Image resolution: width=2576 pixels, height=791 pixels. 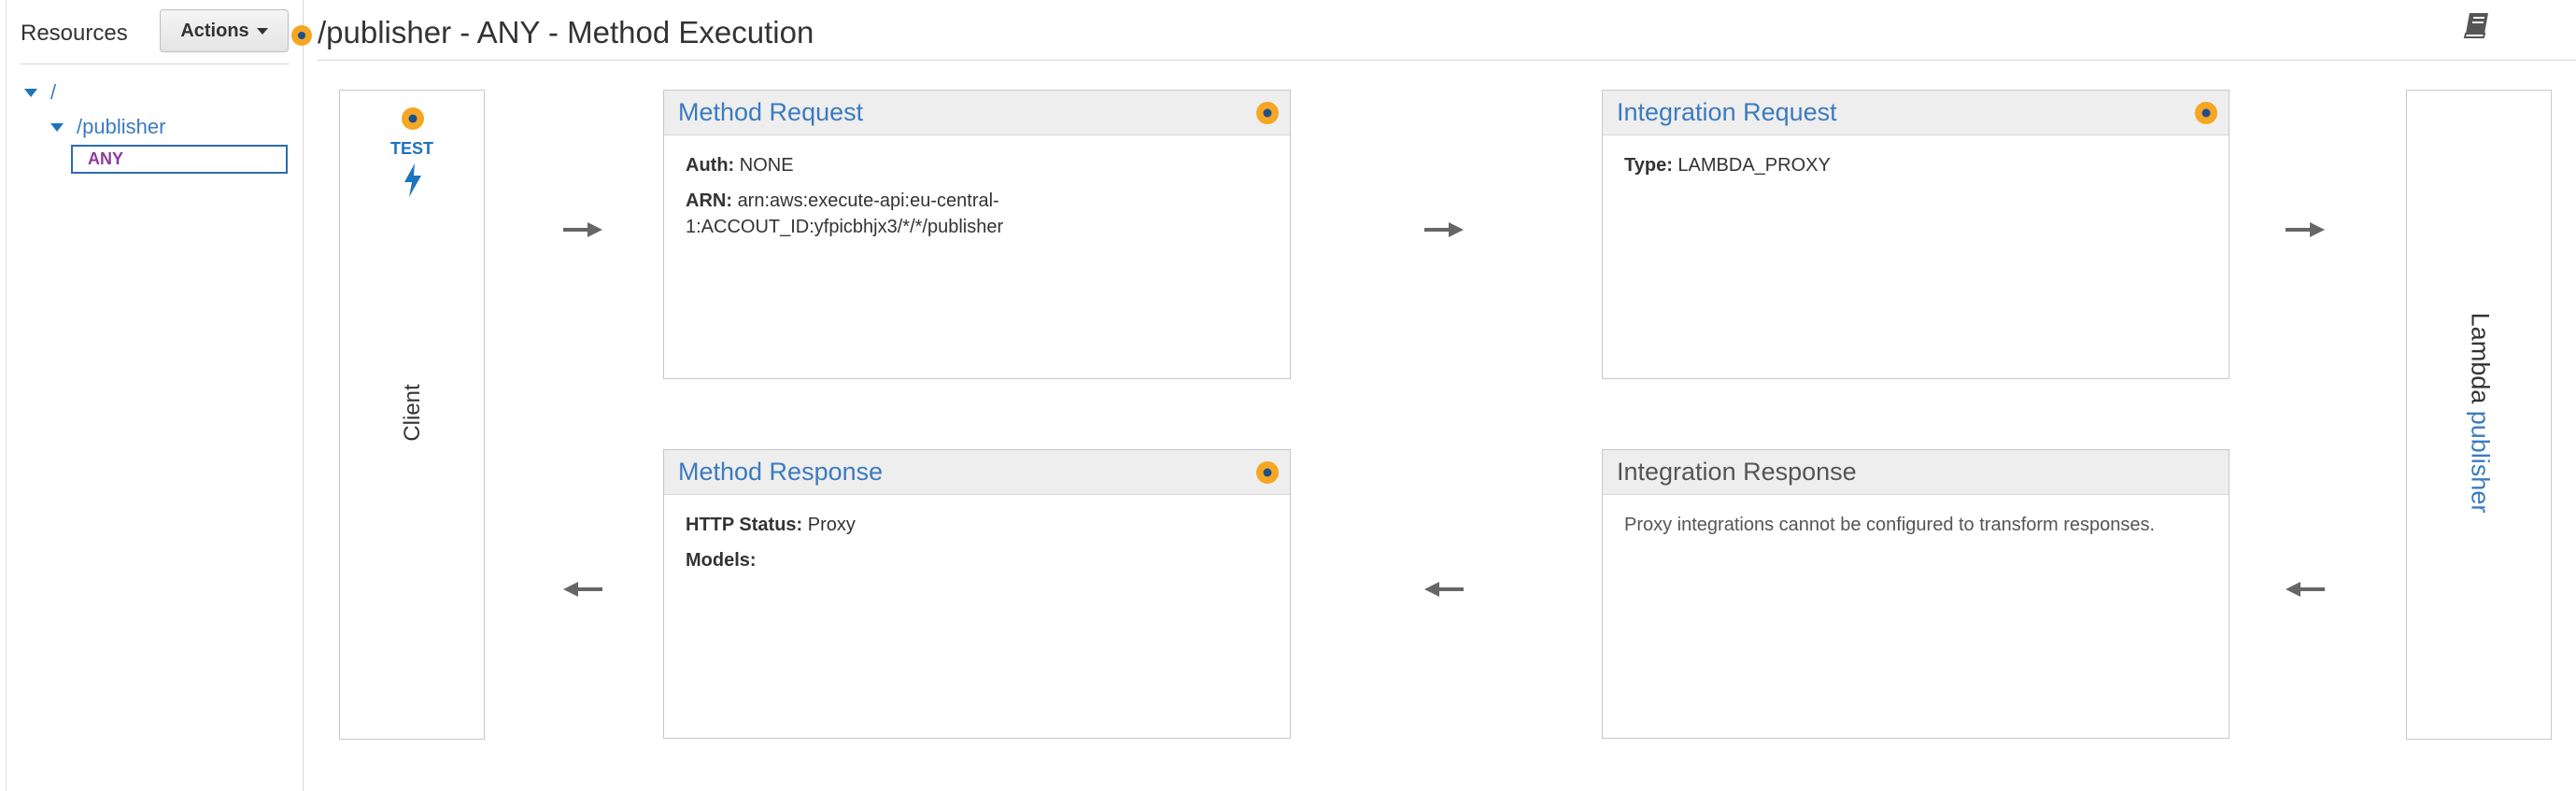 What do you see at coordinates (2477, 25) in the screenshot?
I see `book-icon` at bounding box center [2477, 25].